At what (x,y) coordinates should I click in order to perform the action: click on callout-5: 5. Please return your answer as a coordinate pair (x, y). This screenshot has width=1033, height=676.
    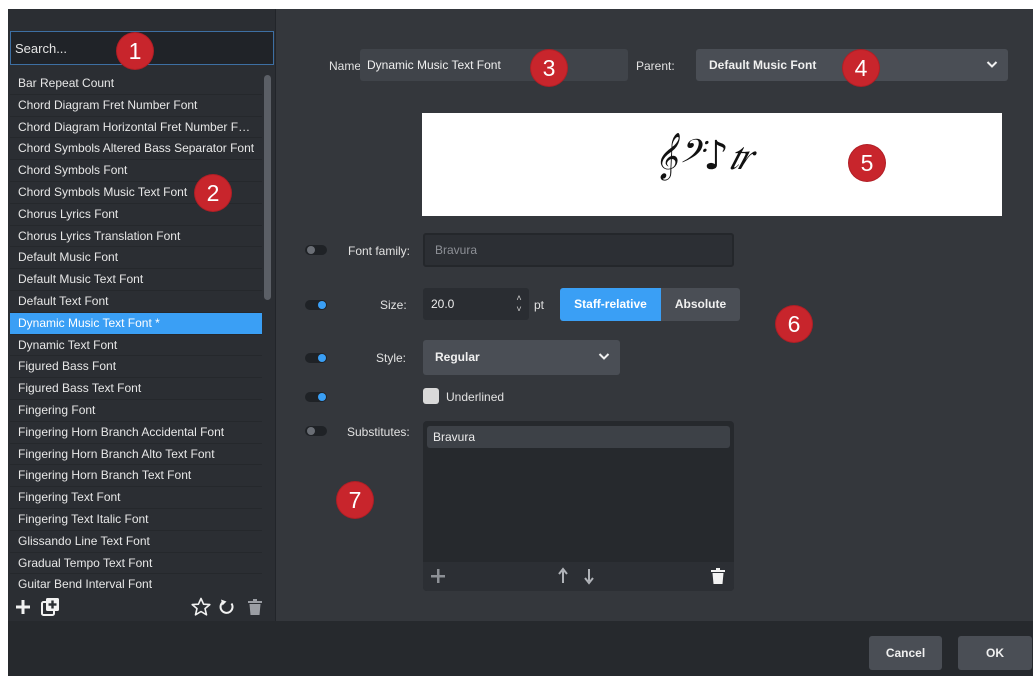
    Looking at the image, I should click on (867, 163).